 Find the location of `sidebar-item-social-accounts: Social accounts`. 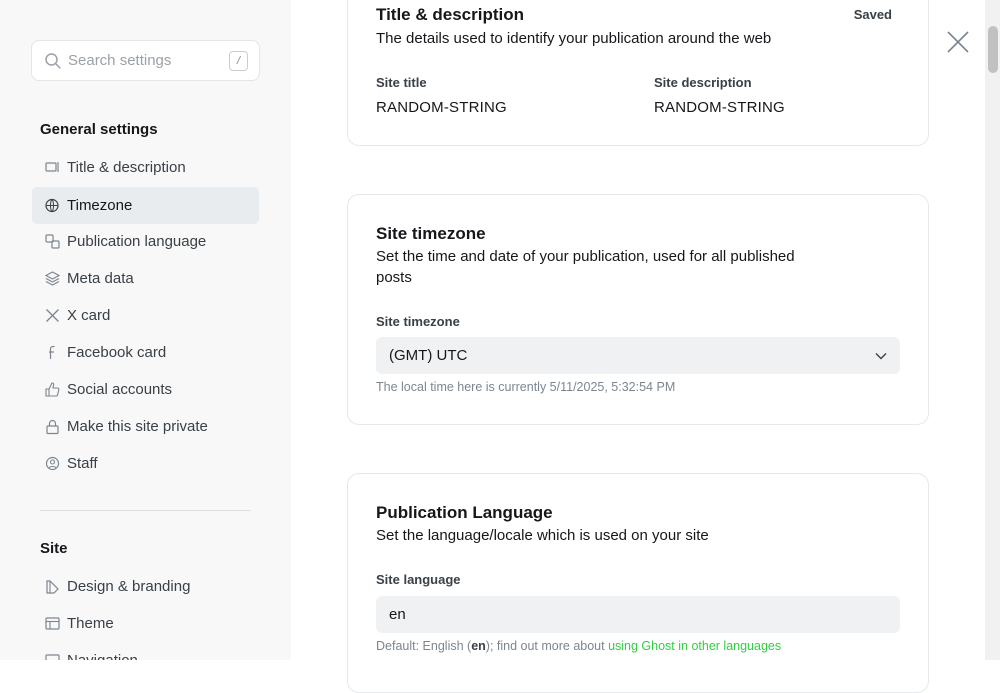

sidebar-item-social-accounts: Social accounts is located at coordinates (145, 389).